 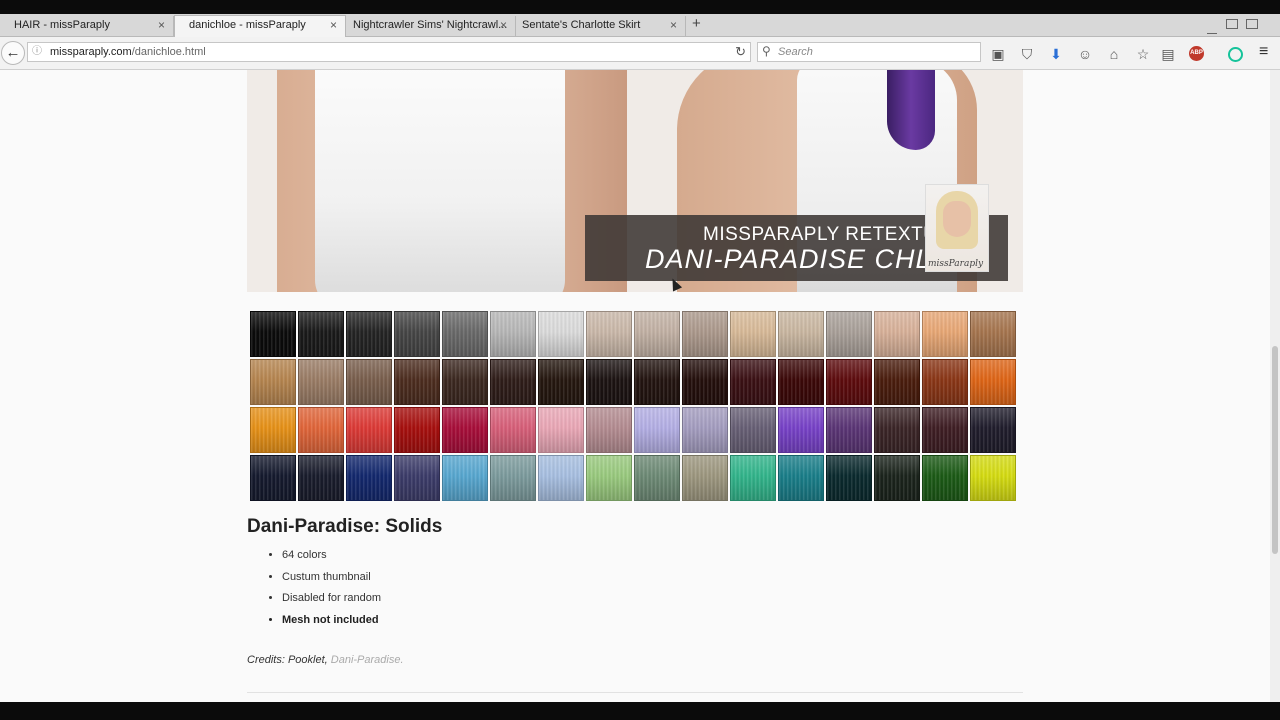 I want to click on tab-label: danichloe - missParaply, so click(x=247, y=25).